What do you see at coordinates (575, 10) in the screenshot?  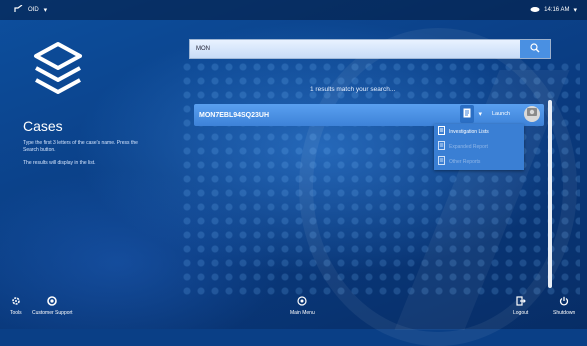 I see `wifi-icon: ▾` at bounding box center [575, 10].